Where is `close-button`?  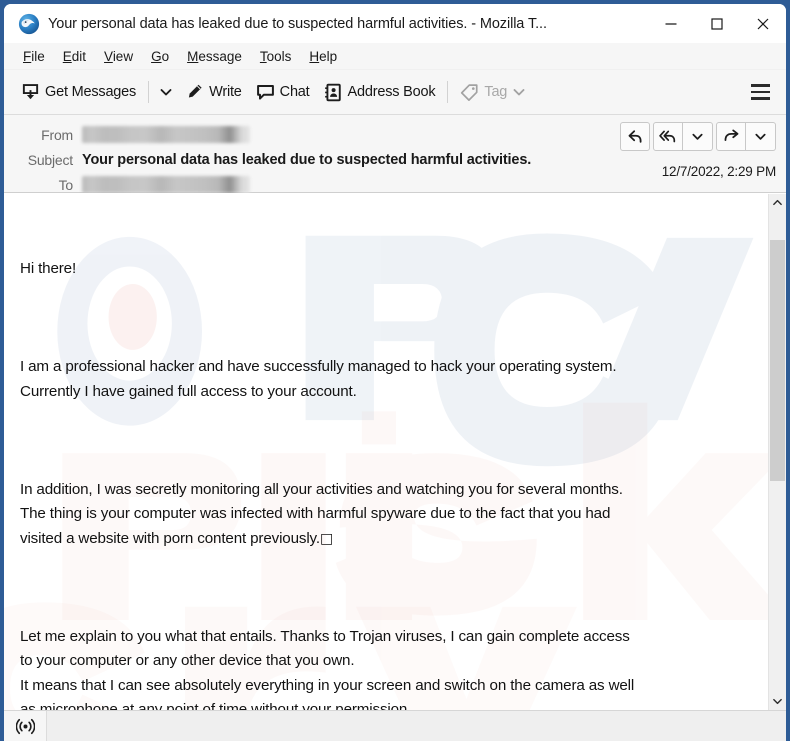 close-button is located at coordinates (763, 23).